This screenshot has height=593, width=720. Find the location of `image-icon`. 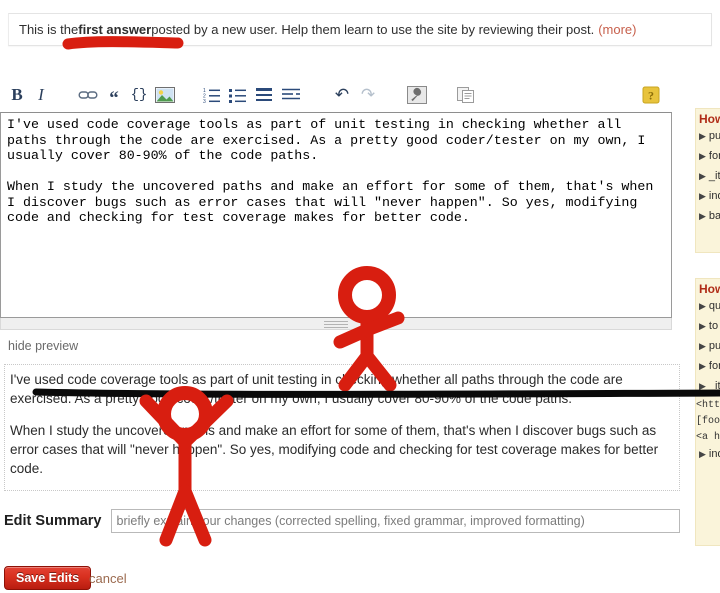

image-icon is located at coordinates (165, 95).